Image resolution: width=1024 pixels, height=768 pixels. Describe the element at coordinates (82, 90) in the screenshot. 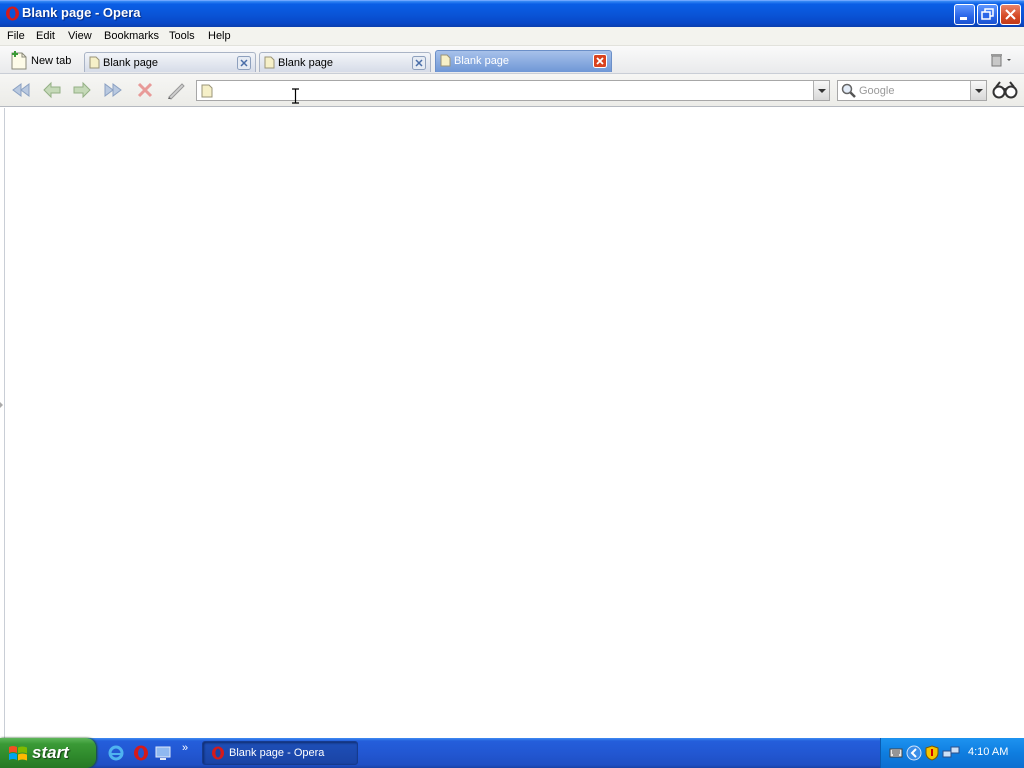

I see `forward-icon` at that location.